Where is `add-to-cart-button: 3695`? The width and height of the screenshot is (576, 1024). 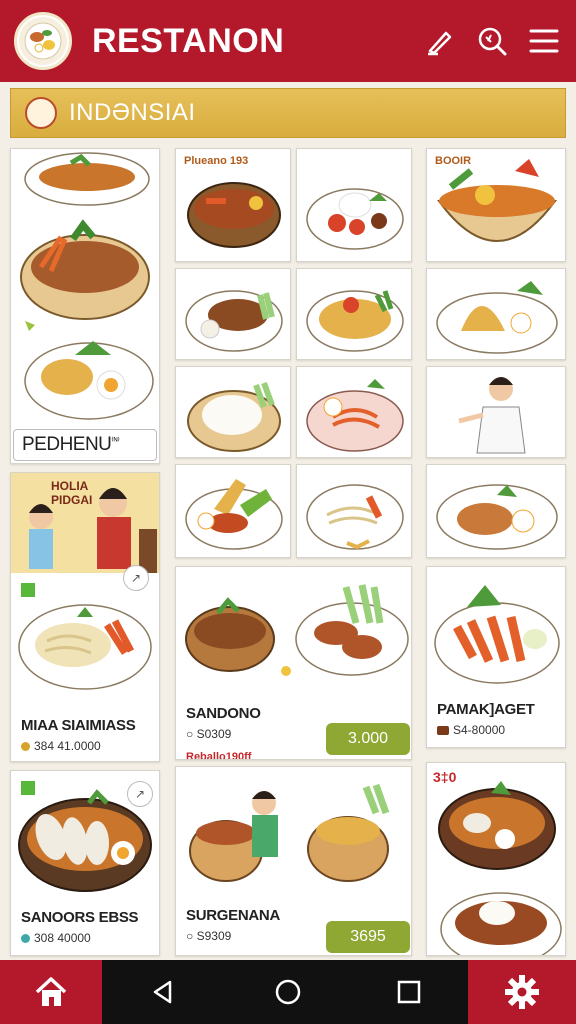 add-to-cart-button: 3695 is located at coordinates (368, 937).